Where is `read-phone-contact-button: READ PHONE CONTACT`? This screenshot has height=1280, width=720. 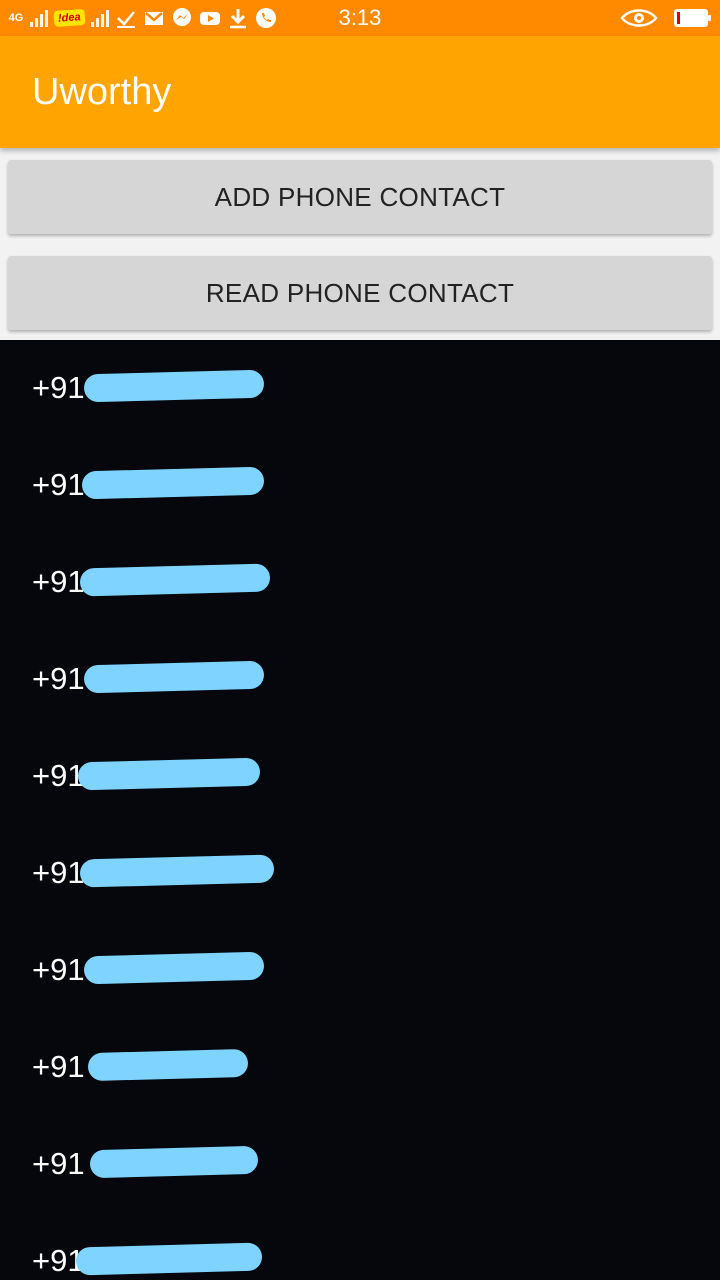
read-phone-contact-button: READ PHONE CONTACT is located at coordinates (360, 293).